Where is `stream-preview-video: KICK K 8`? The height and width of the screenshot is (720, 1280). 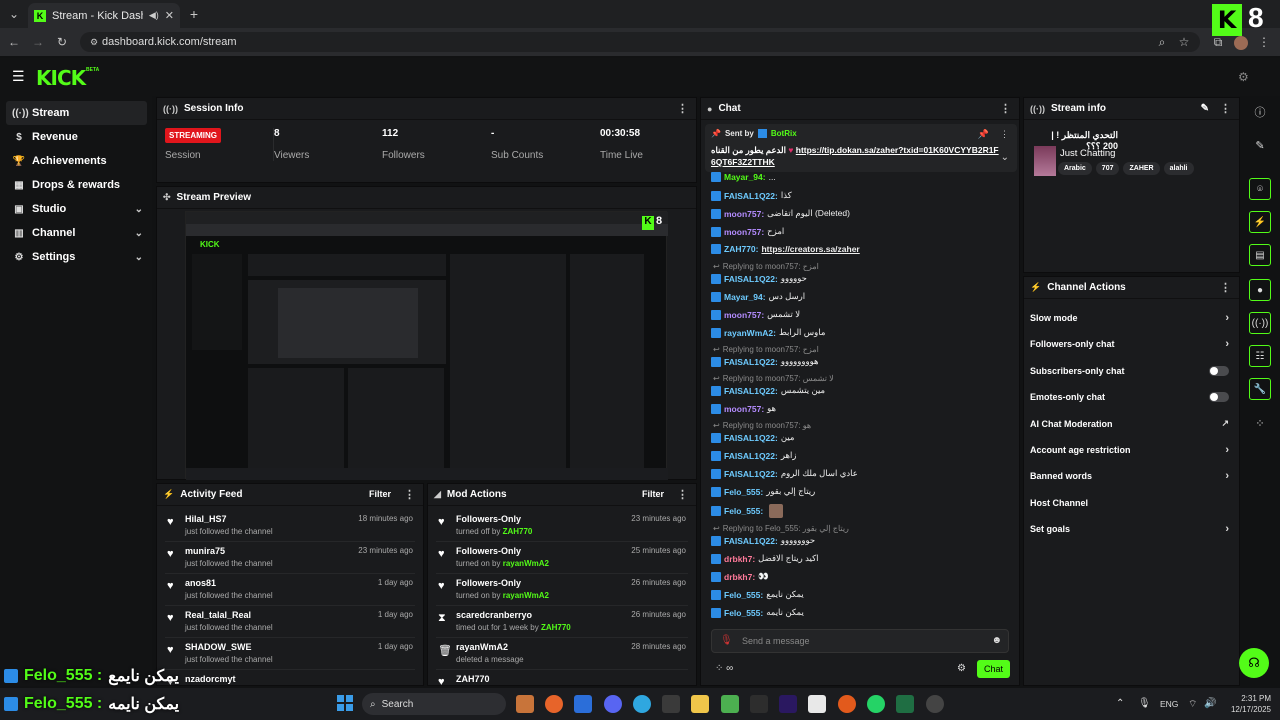
stream-preview-video: KICK K 8 is located at coordinates (426, 345).